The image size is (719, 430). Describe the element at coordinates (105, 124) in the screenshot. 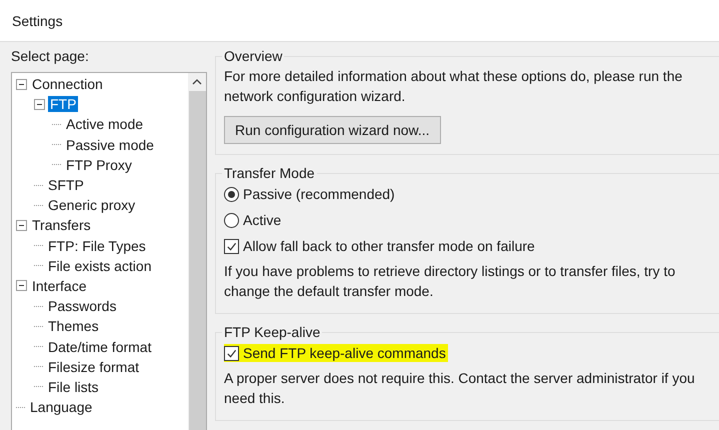

I see `tree-item: Active mode` at that location.